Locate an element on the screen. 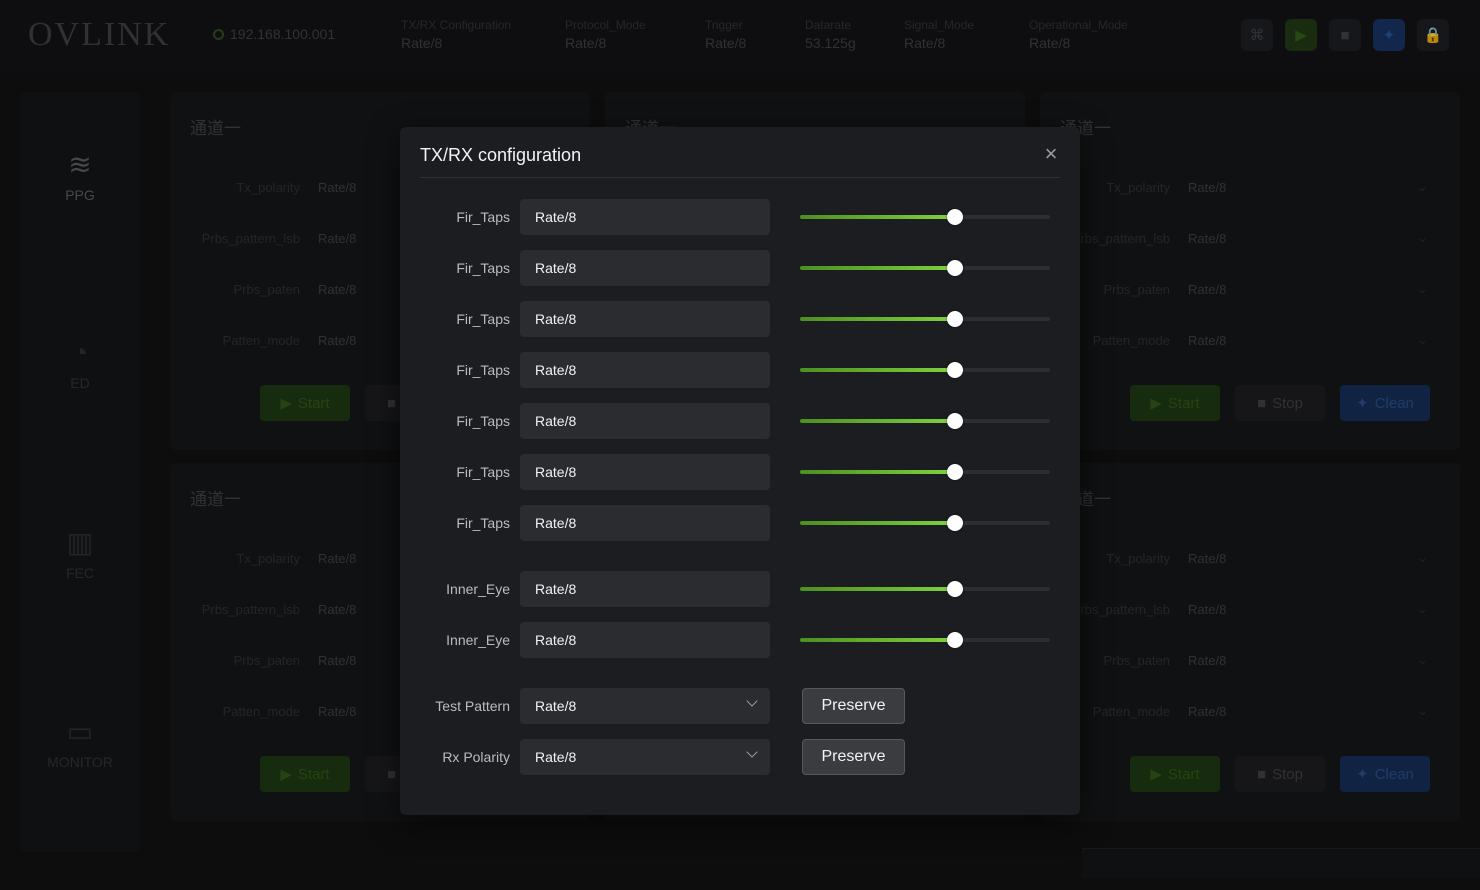 Image resolution: width=1480 pixels, height=890 pixels. modal-title: TX/RX configuration is located at coordinates (501, 155).